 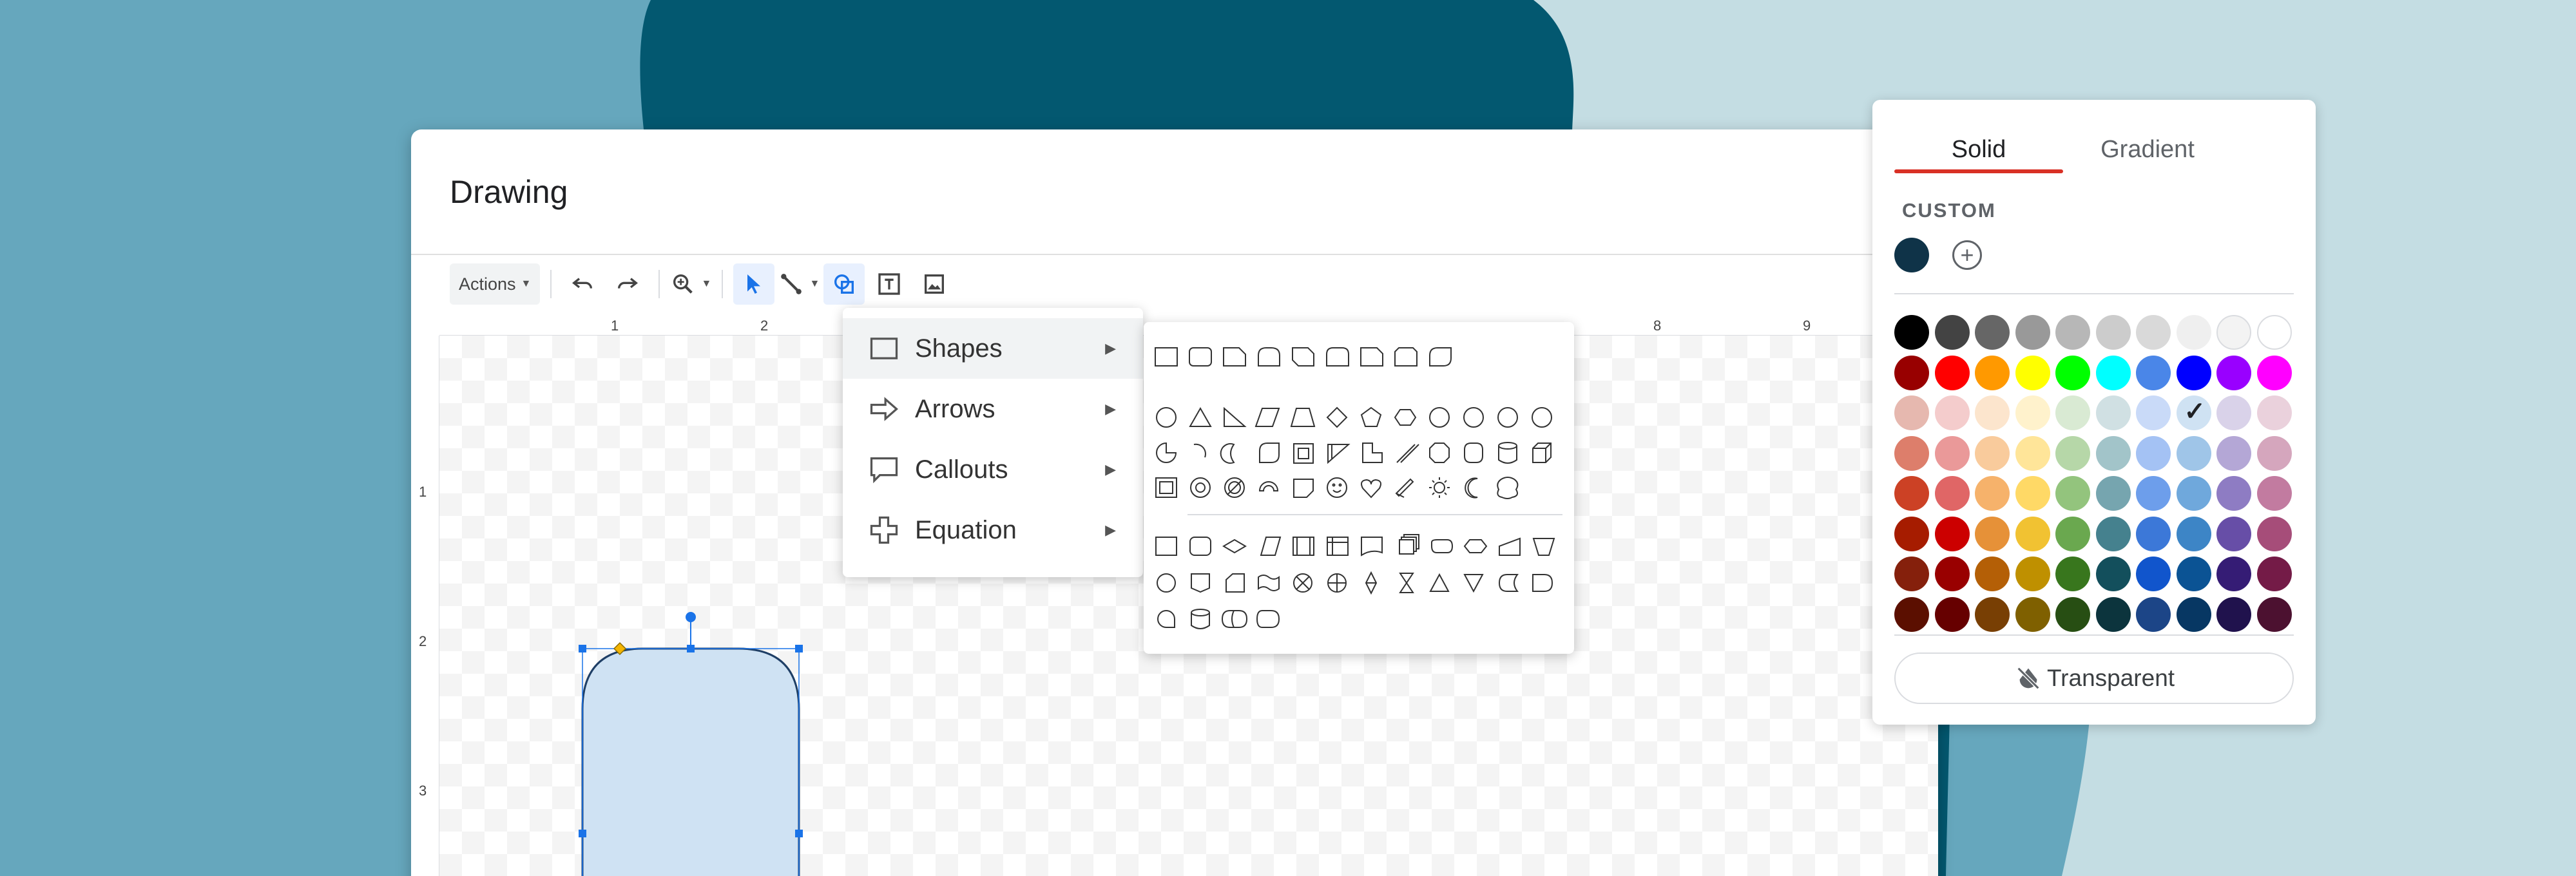 I want to click on shape-category-menu: Shapes ▶ Arrows ▶ Callouts ▶ Equation ▶, so click(x=993, y=442).